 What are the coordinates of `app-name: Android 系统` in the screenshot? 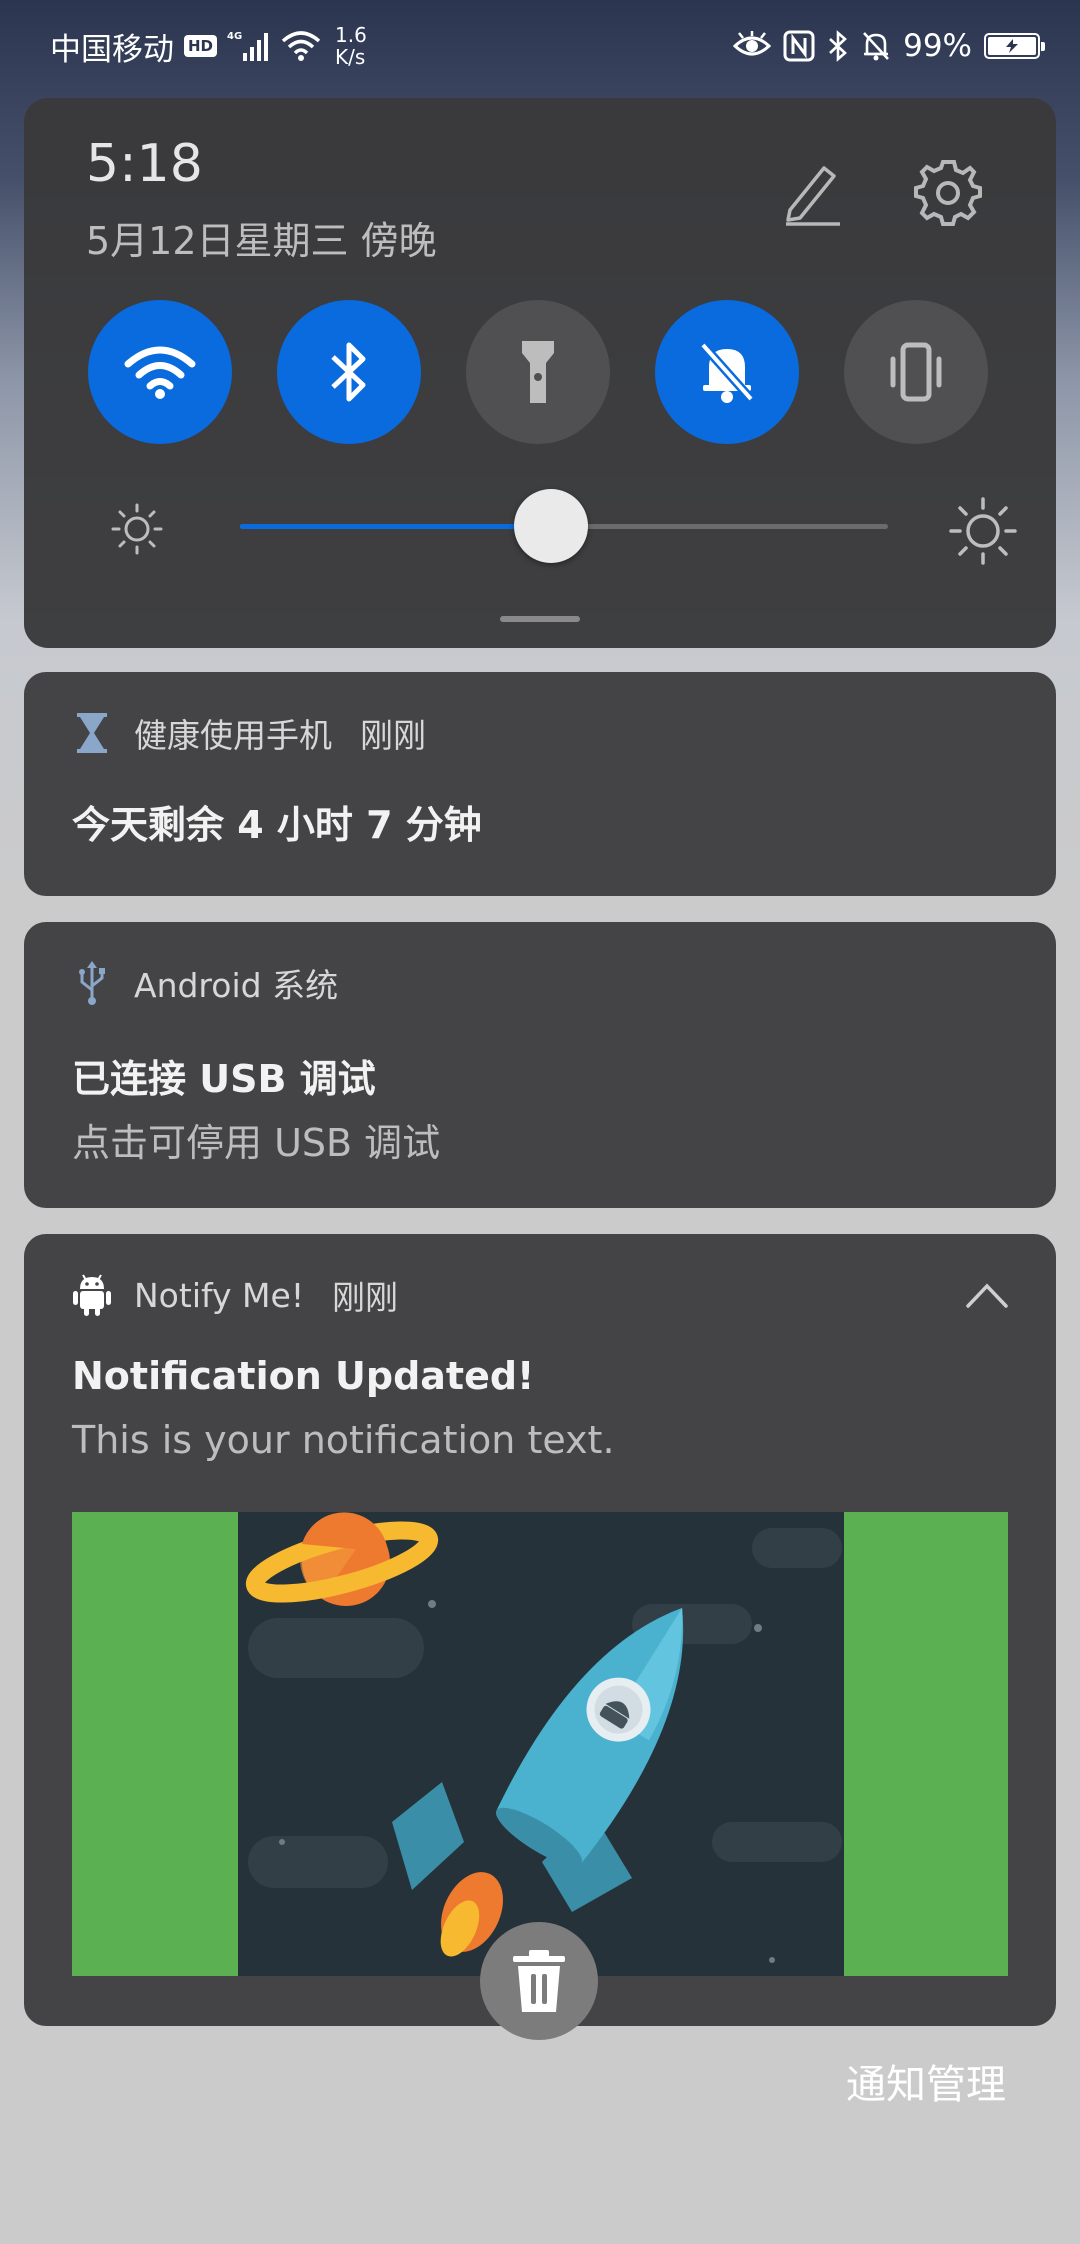 It's located at (236, 985).